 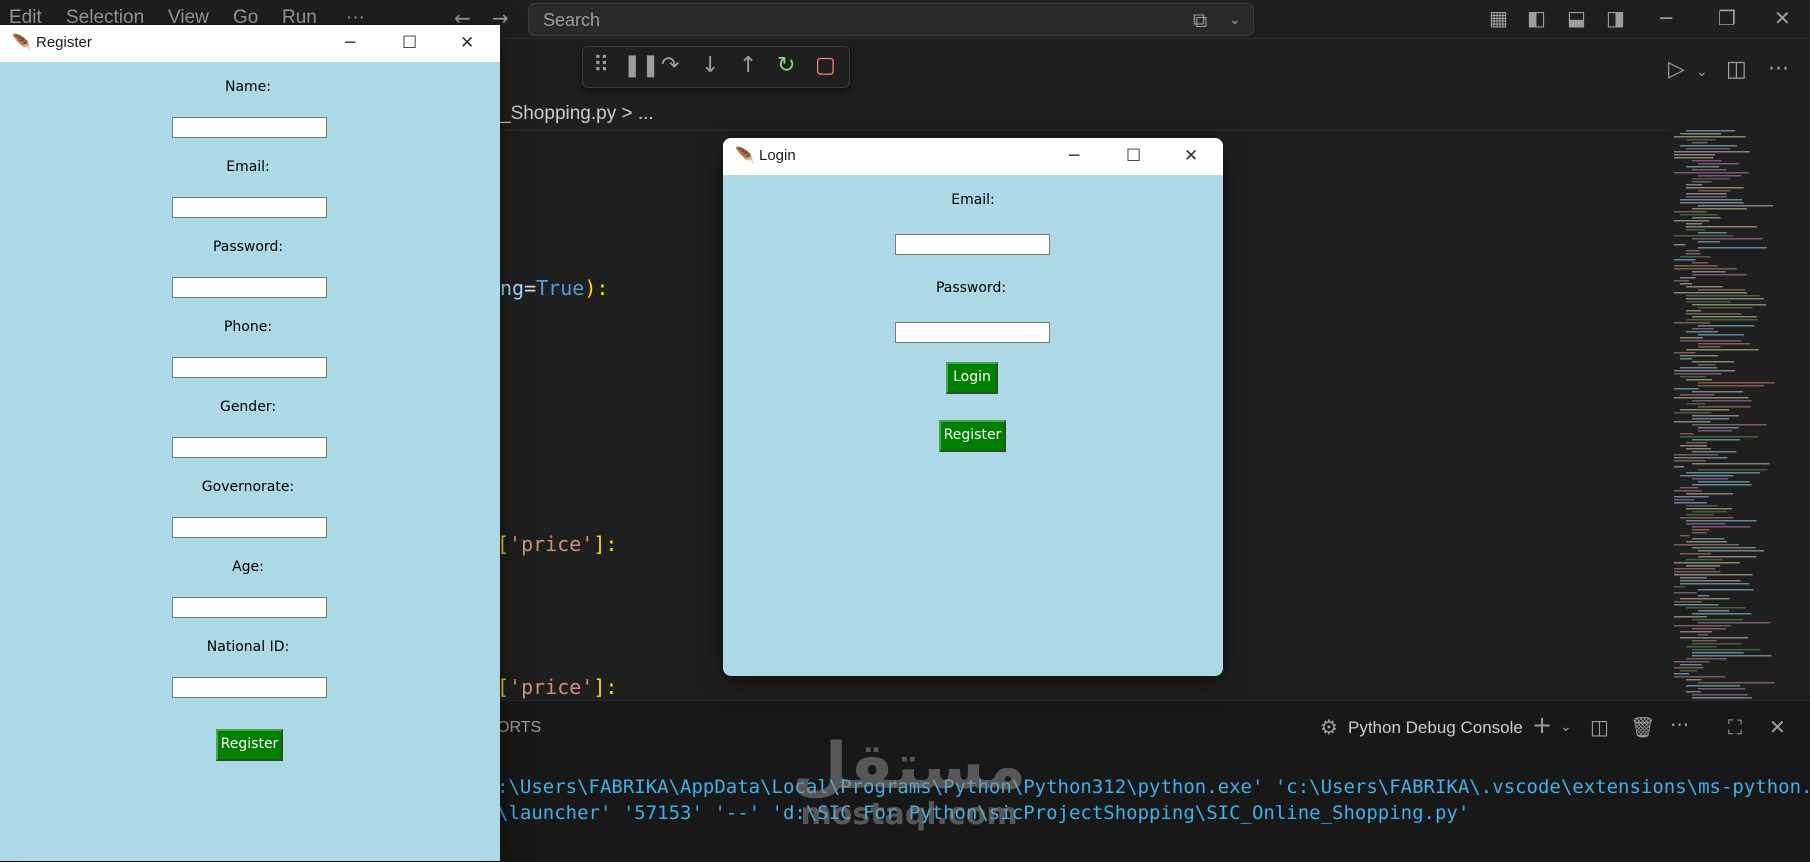 What do you see at coordinates (1642, 727) in the screenshot?
I see `trash-icon: 🗑` at bounding box center [1642, 727].